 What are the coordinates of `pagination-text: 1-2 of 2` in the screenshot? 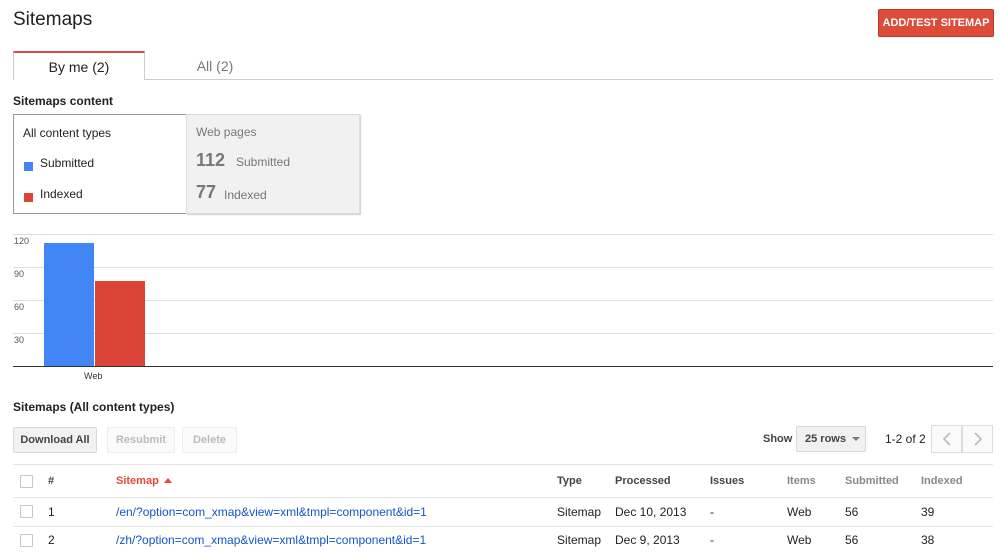 It's located at (905, 439).